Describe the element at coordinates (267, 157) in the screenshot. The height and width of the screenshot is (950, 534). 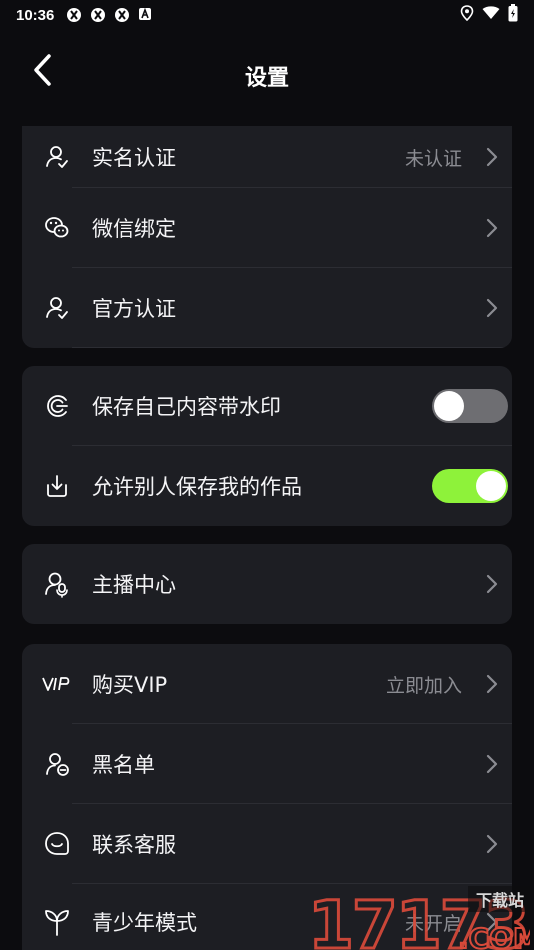
I see `real-name-verification-row: 实名认证 未认证` at that location.